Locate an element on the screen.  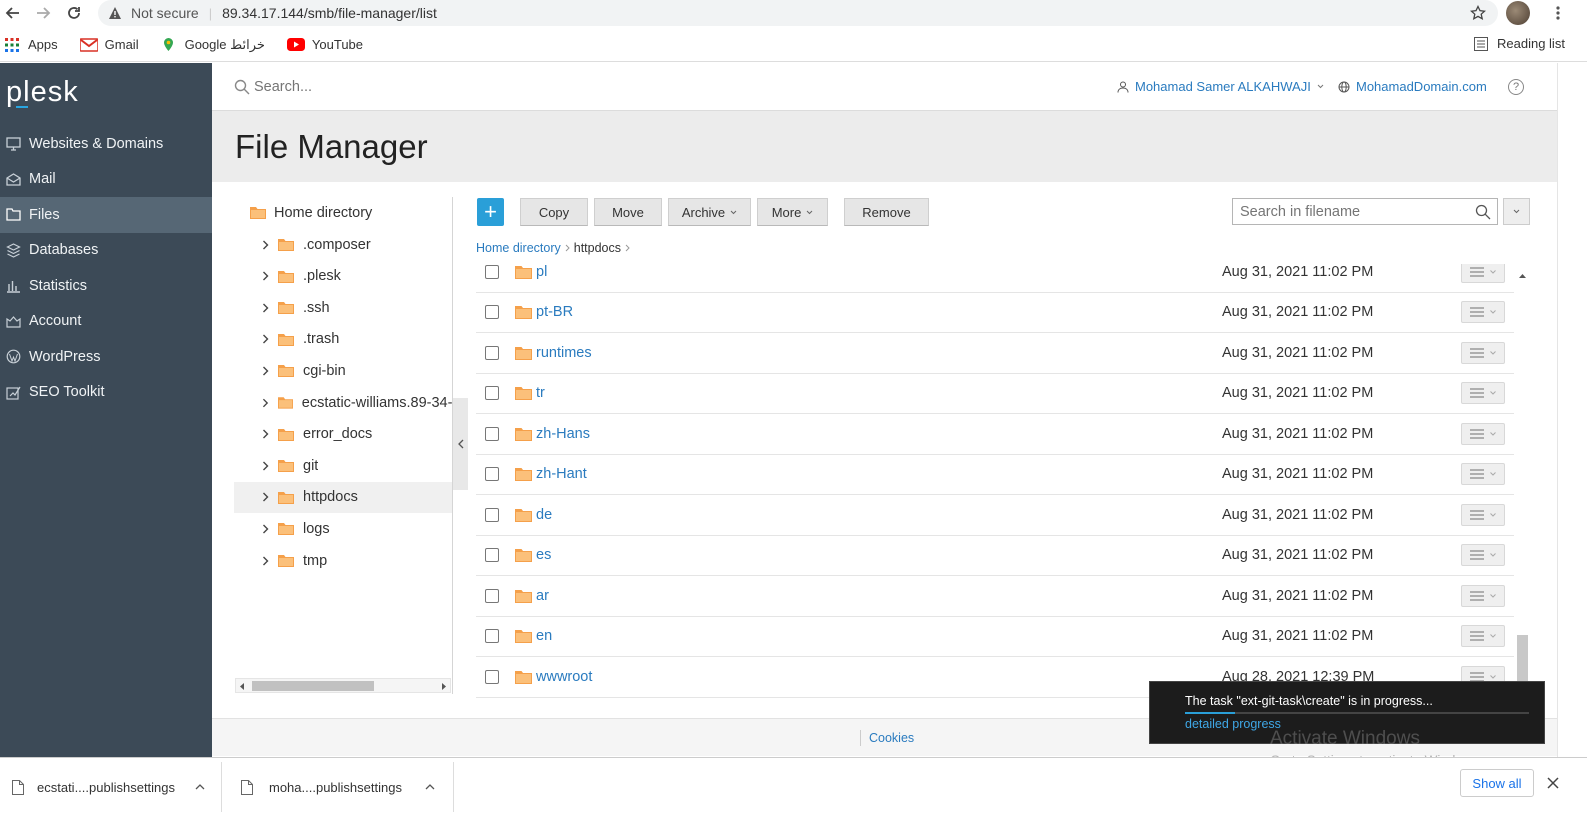
file-list-scrollbar is located at coordinates (1522, 480).